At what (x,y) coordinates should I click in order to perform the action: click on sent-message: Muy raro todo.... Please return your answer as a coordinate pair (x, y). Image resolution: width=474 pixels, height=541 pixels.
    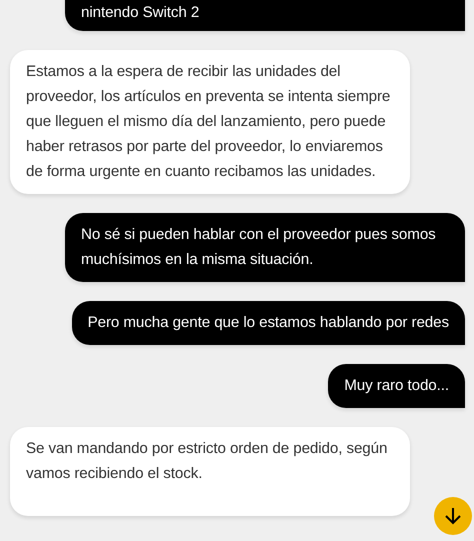
    Looking at the image, I should click on (396, 386).